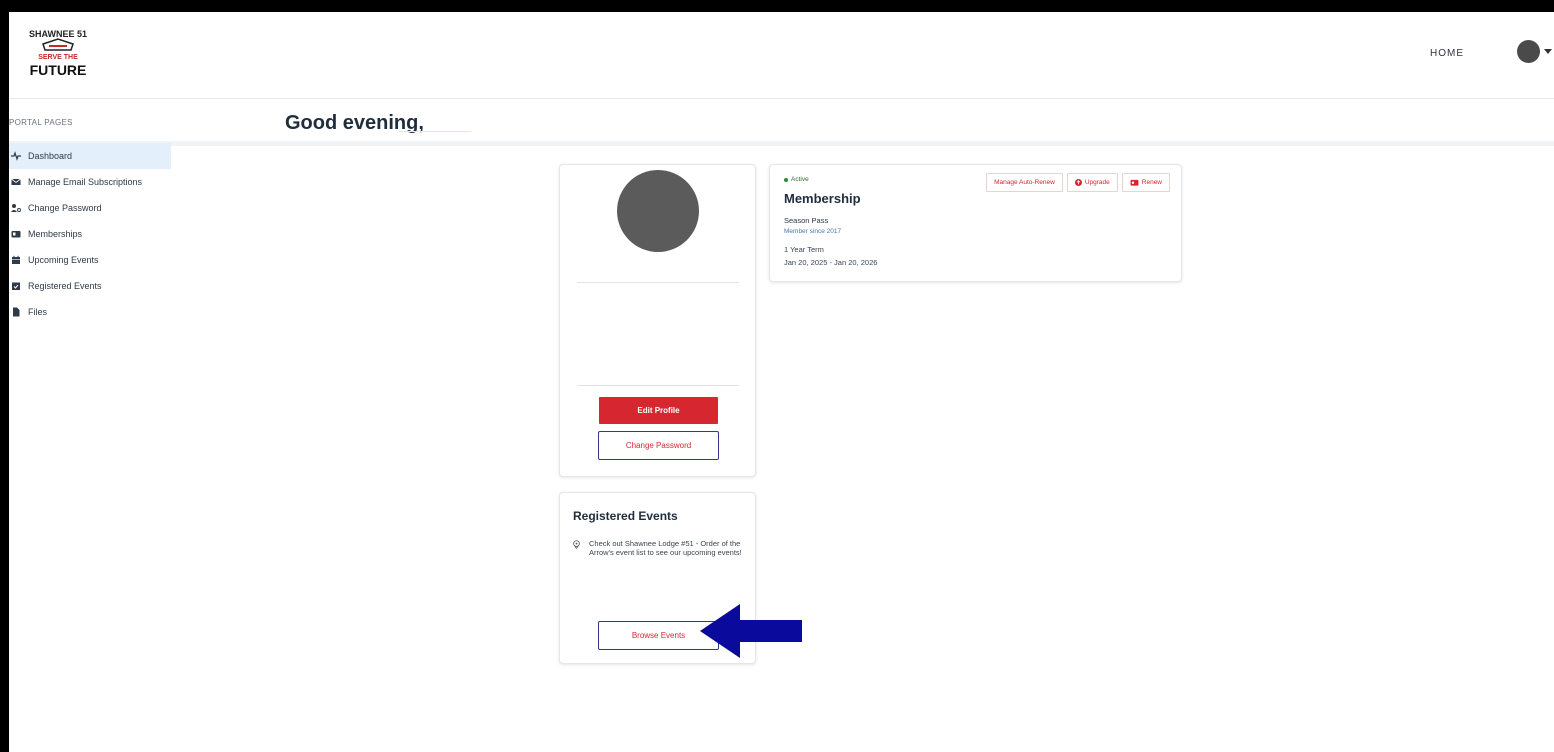  Describe the element at coordinates (658, 410) in the screenshot. I see `edit-profile-button: Edit Profile` at that location.